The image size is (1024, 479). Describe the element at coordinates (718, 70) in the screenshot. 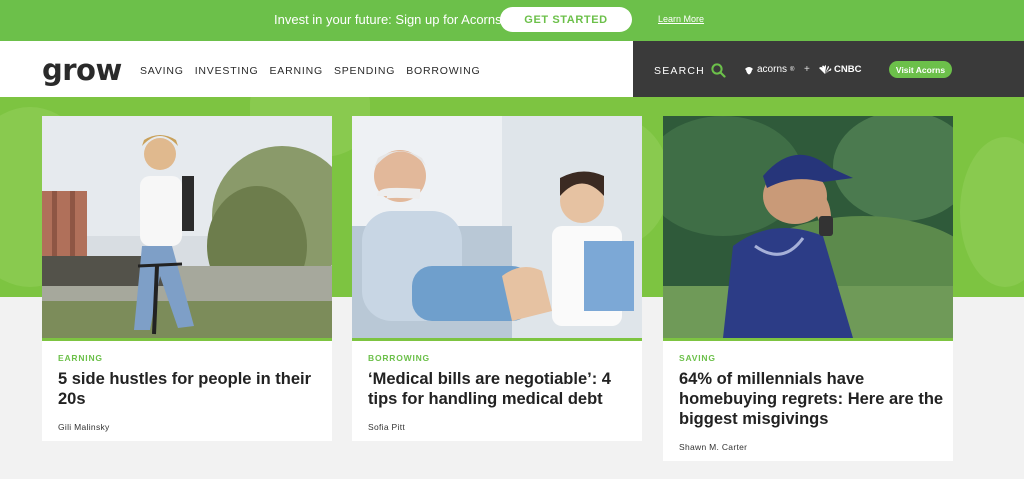

I see `search-icon` at that location.